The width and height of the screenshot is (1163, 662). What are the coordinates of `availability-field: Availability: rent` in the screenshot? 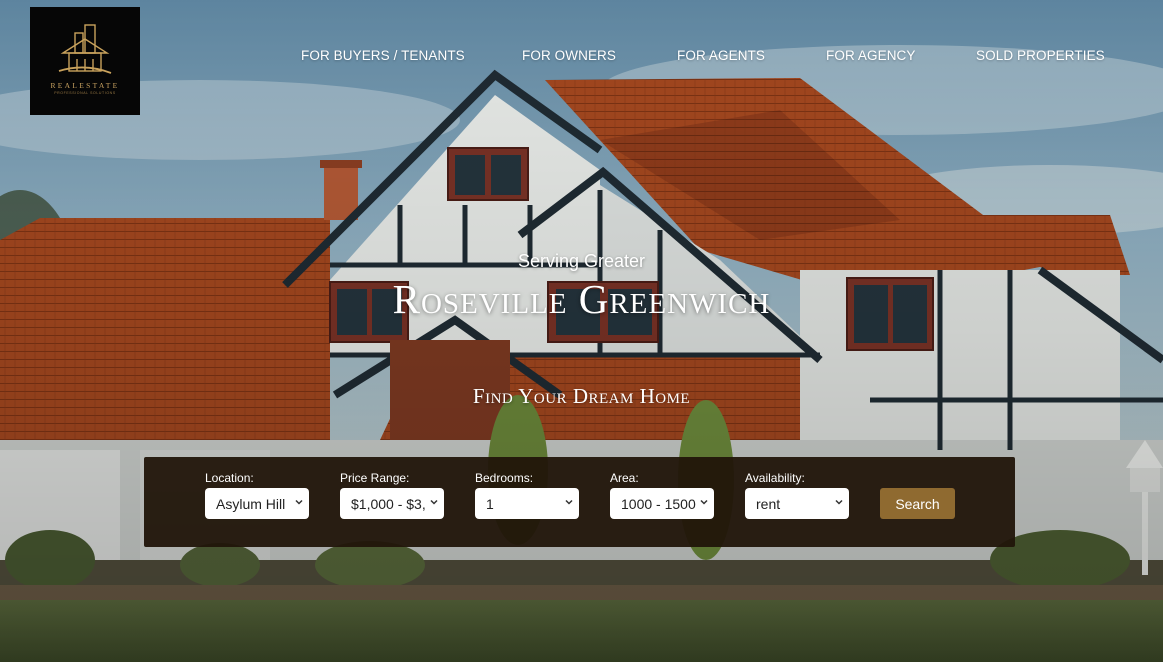 It's located at (797, 495).